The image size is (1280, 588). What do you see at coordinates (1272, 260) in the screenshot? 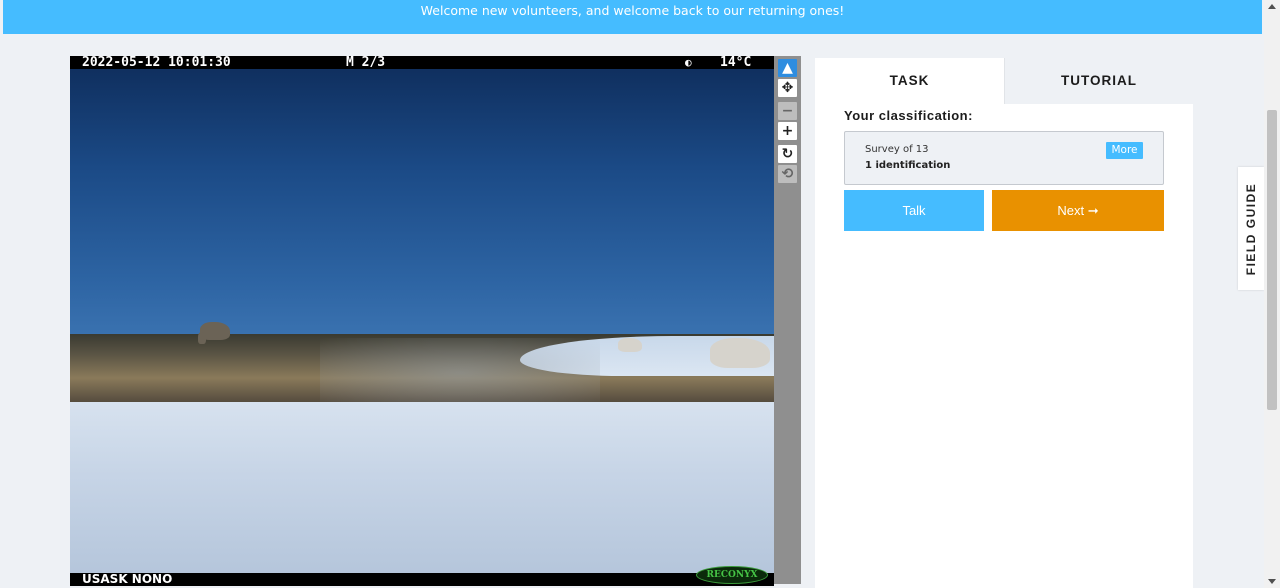
I see `scrollbar-thumb` at bounding box center [1272, 260].